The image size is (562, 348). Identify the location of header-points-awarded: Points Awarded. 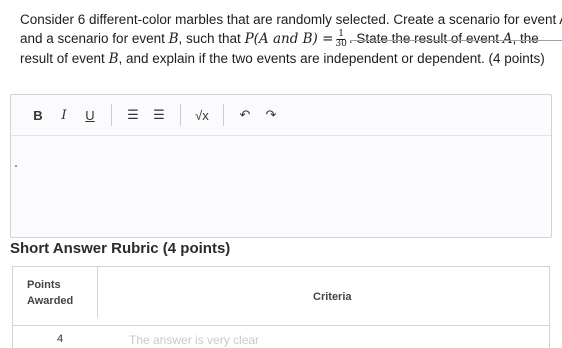
(50, 293).